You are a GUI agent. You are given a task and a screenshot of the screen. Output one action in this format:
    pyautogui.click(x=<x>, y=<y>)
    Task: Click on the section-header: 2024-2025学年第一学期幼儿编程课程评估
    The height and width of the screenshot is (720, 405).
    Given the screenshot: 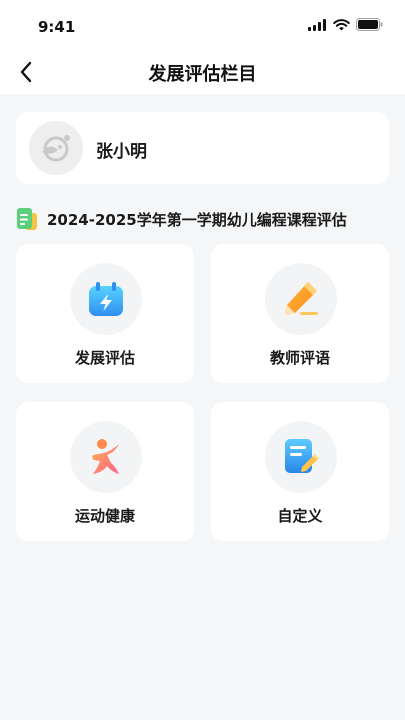 What is the action you would take?
    pyautogui.click(x=202, y=219)
    